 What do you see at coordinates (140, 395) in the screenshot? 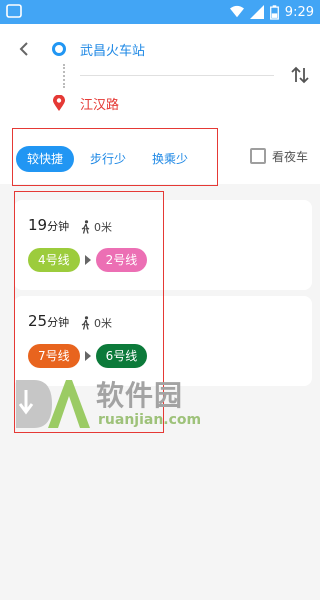
I see `watermark-brand: 软件园` at bounding box center [140, 395].